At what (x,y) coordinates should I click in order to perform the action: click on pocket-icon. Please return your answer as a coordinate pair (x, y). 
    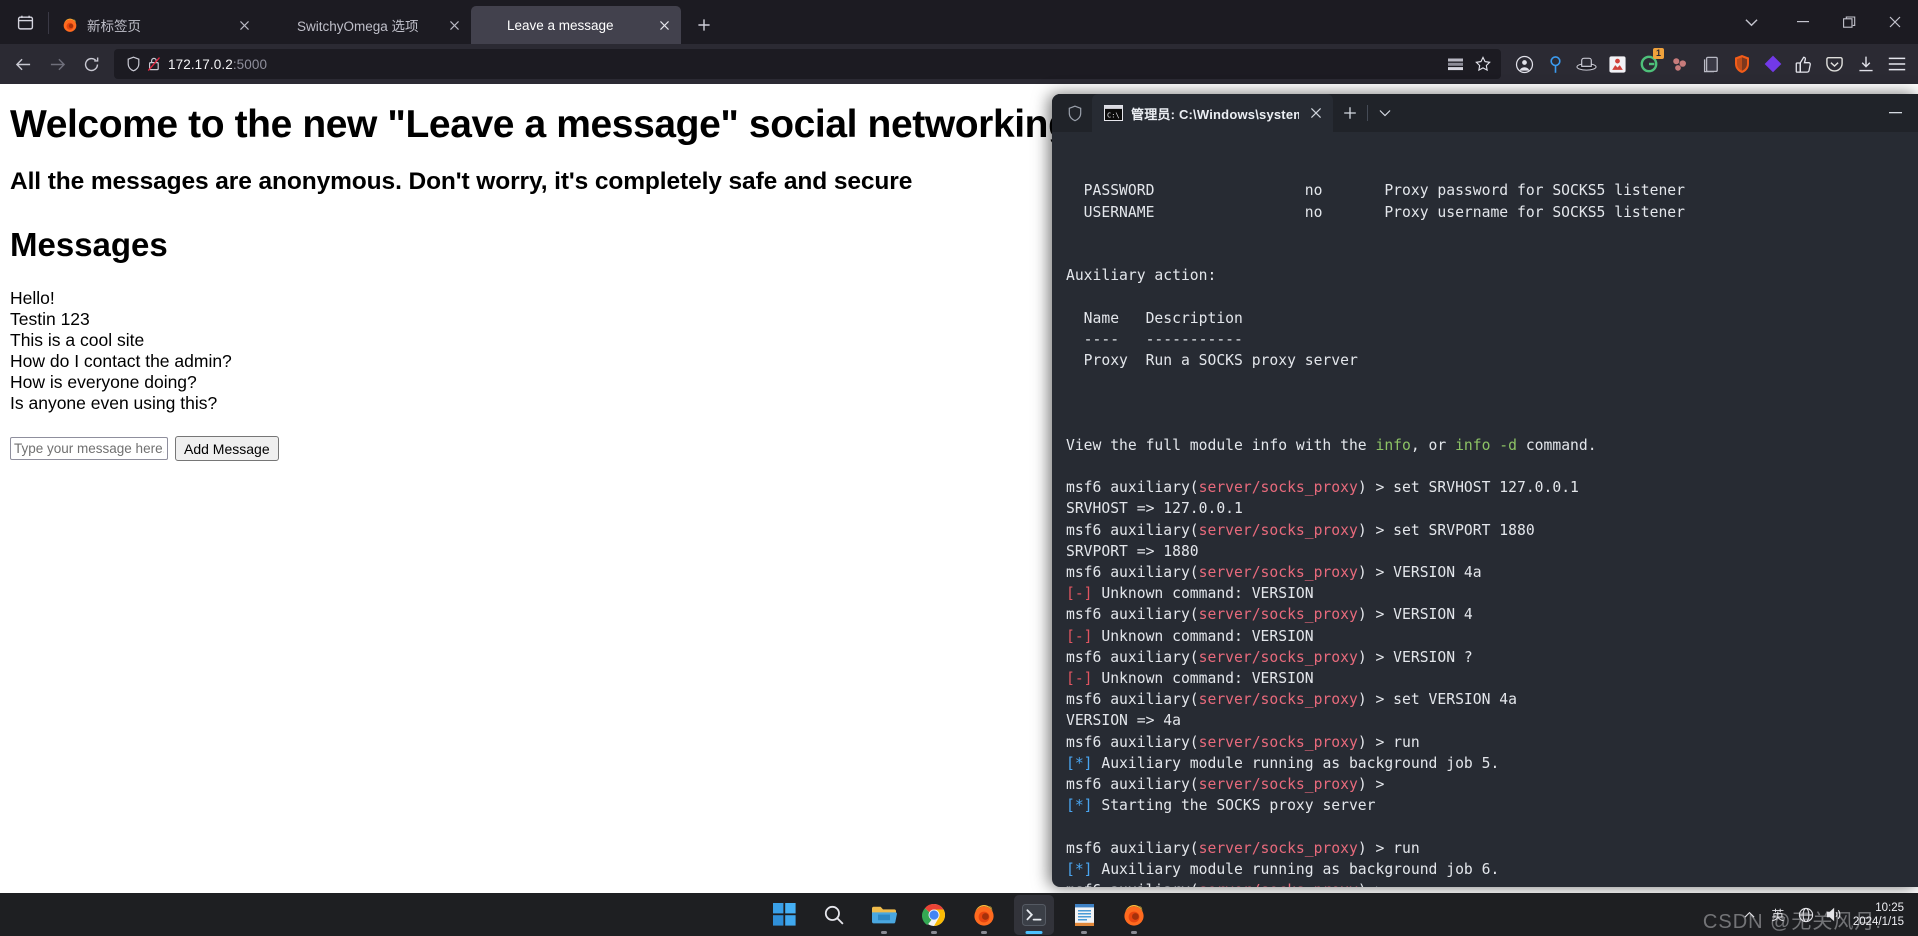
    Looking at the image, I should click on (1834, 64).